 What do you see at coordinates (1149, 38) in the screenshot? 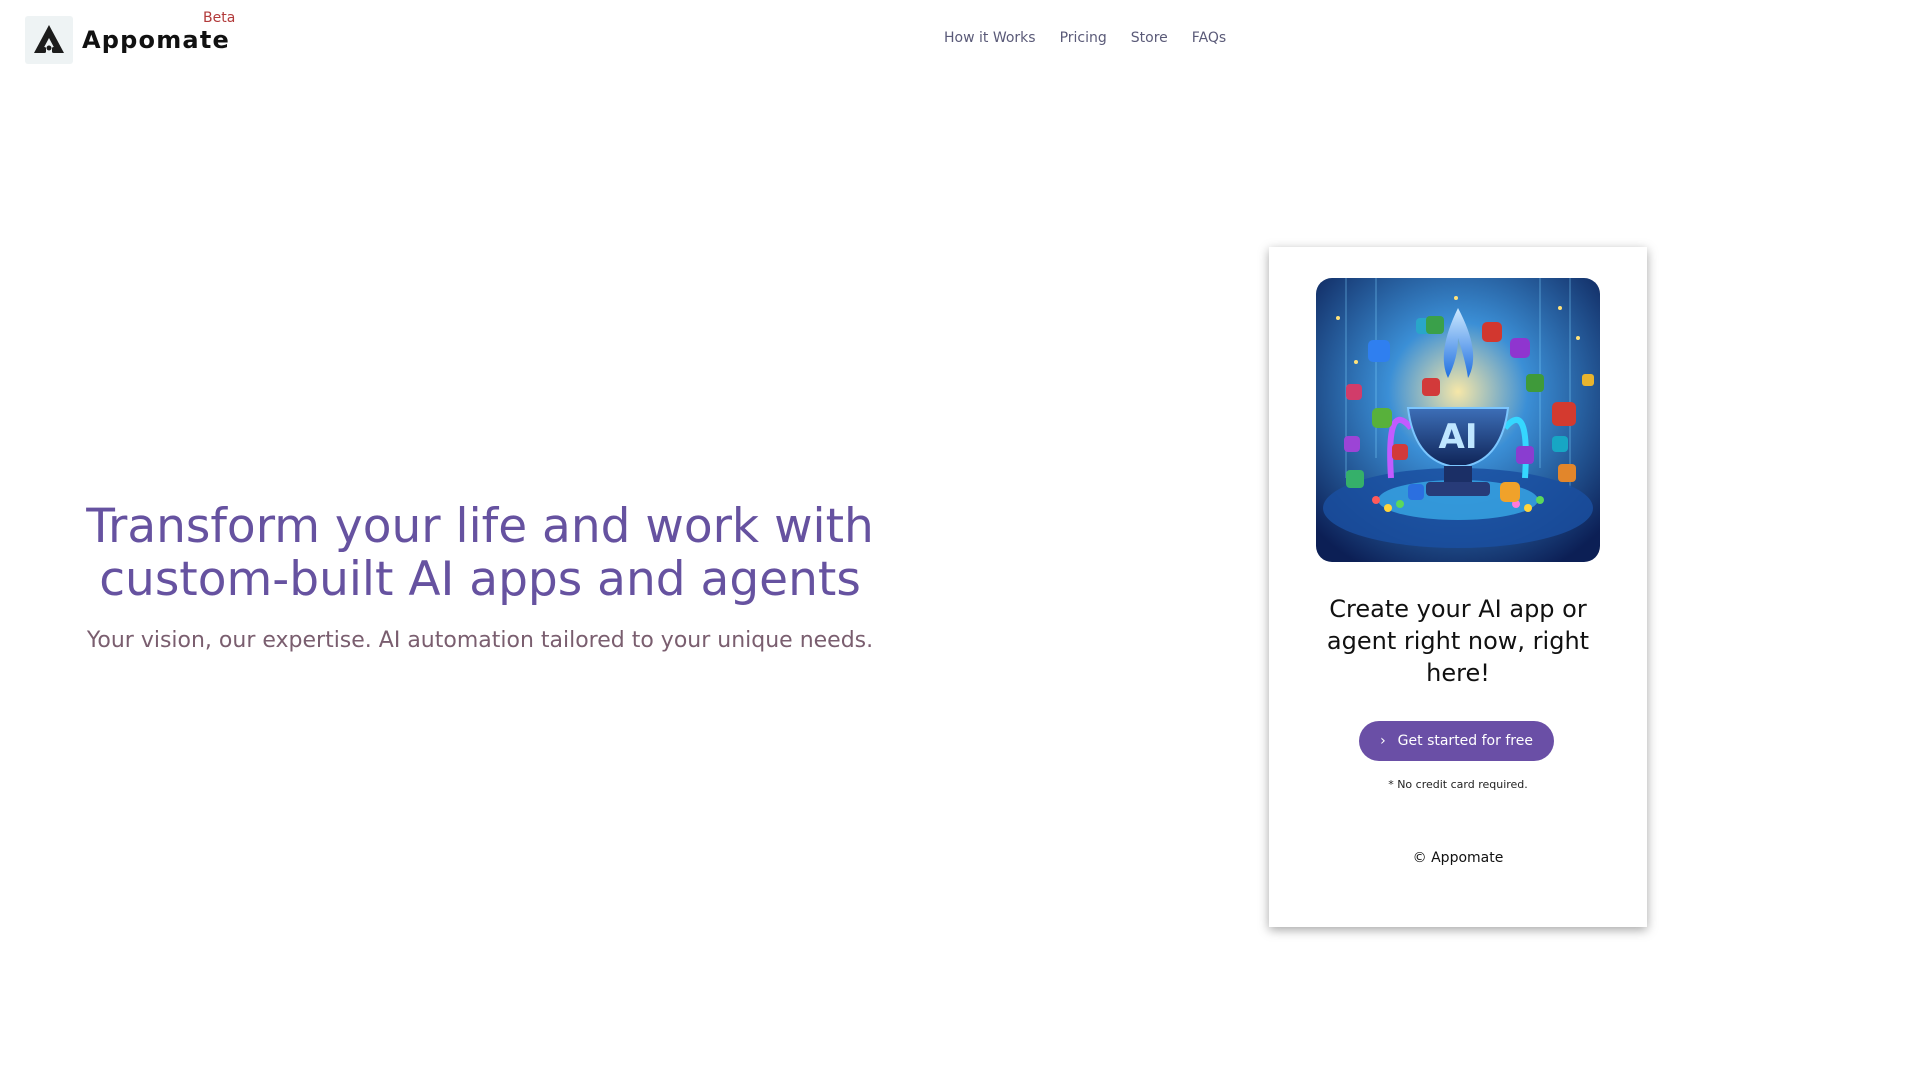
I see `nav-store: Store` at bounding box center [1149, 38].